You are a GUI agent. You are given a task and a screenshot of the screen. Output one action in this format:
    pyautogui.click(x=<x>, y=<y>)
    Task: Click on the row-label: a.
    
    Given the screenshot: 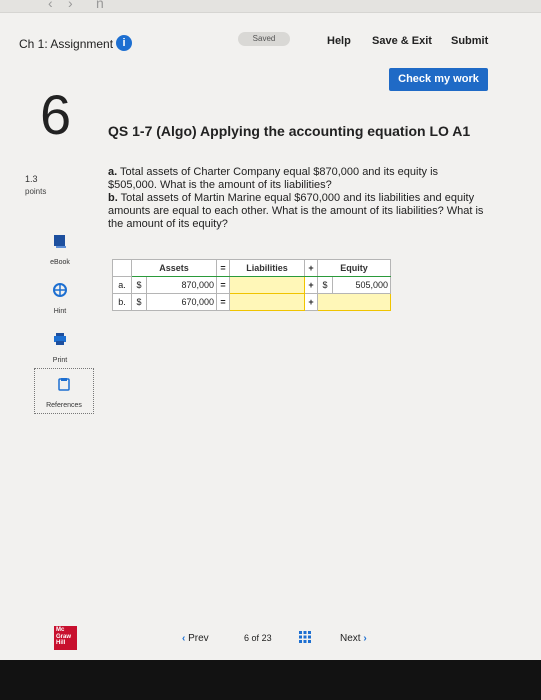 What is the action you would take?
    pyautogui.click(x=122, y=285)
    